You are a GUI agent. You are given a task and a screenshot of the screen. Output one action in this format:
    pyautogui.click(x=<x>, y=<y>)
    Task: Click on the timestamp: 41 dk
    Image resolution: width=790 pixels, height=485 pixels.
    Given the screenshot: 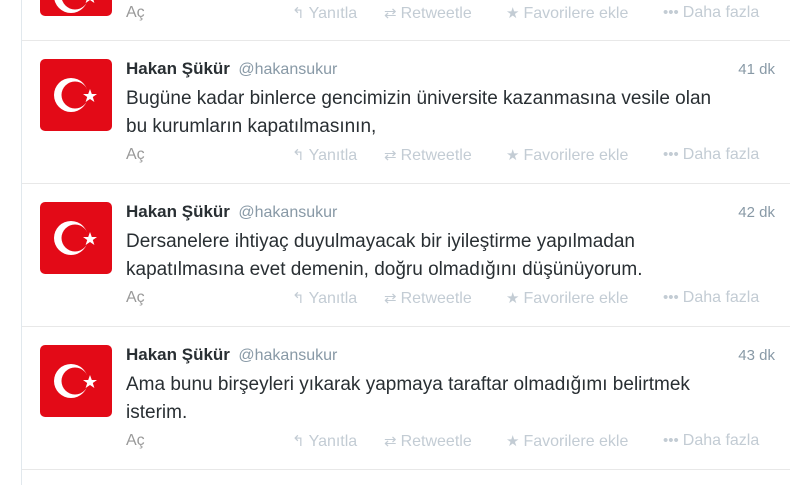 What is the action you would take?
    pyautogui.click(x=756, y=69)
    